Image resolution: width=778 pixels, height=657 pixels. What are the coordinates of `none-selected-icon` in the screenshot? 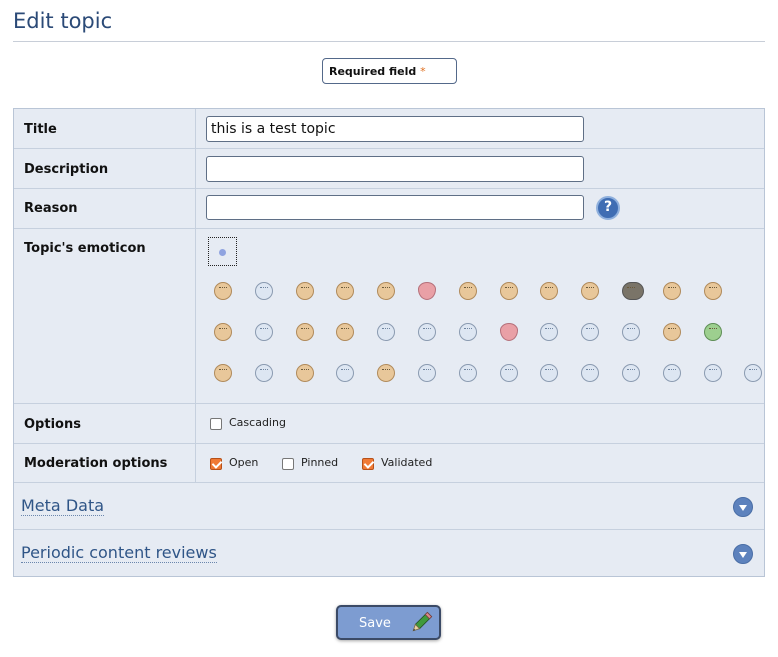 It's located at (222, 251).